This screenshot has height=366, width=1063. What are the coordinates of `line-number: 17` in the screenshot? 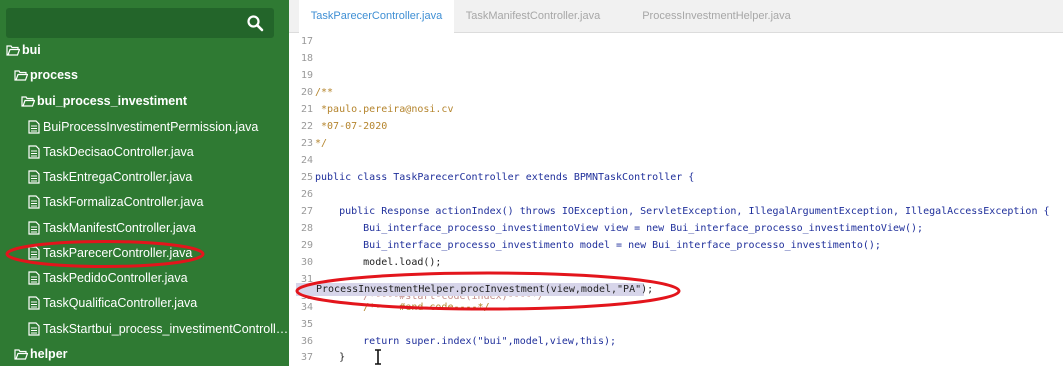 It's located at (306, 41).